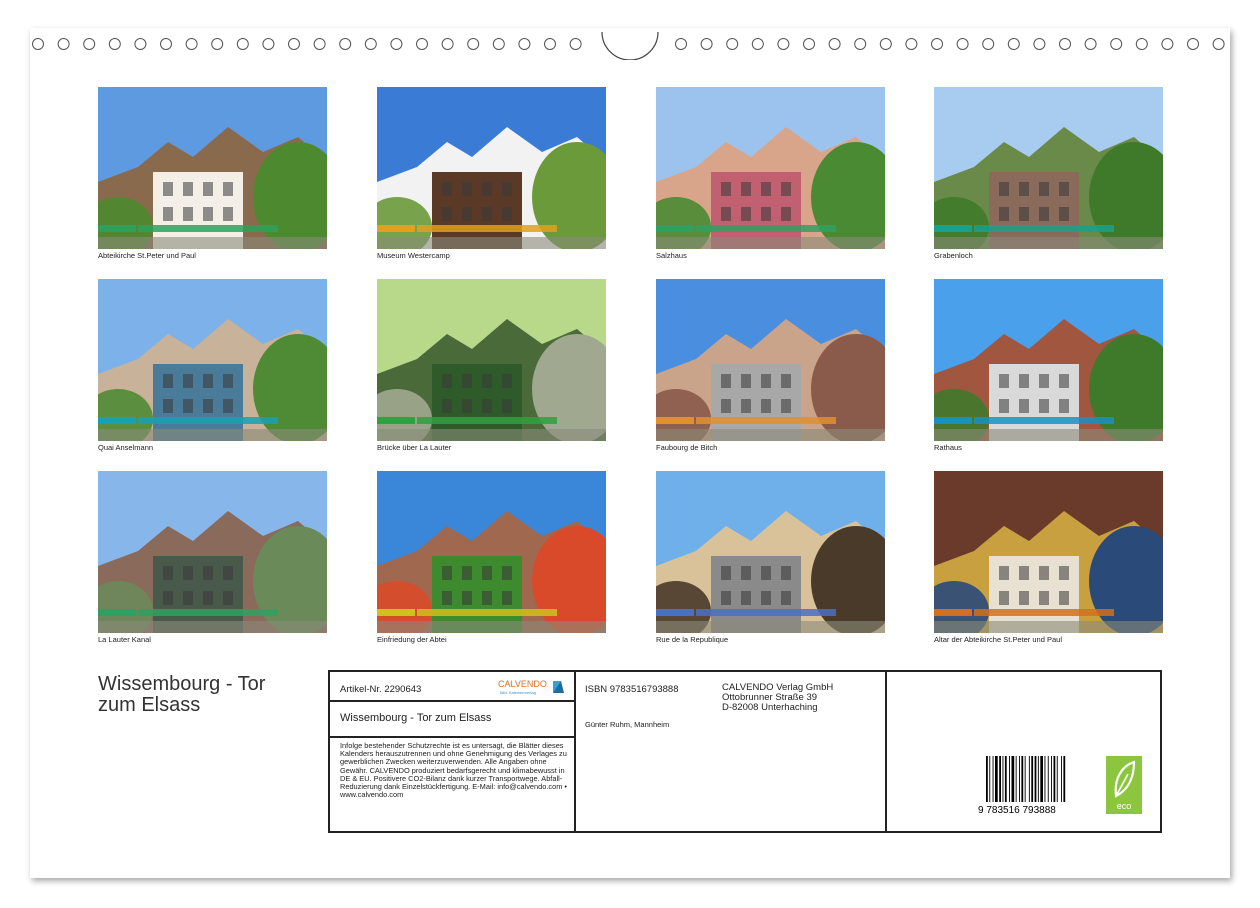 Image resolution: width=1260 pixels, height=908 pixels. What do you see at coordinates (692, 639) in the screenshot?
I see `photo-caption: Rue de la Republique` at bounding box center [692, 639].